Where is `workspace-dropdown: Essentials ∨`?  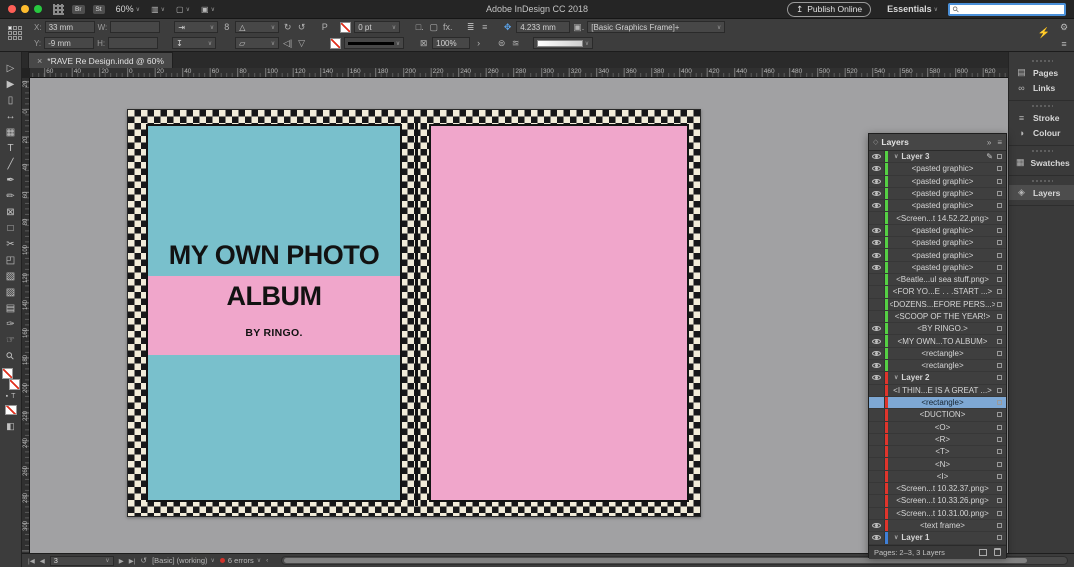
workspace-dropdown: Essentials ∨ is located at coordinates (912, 9).